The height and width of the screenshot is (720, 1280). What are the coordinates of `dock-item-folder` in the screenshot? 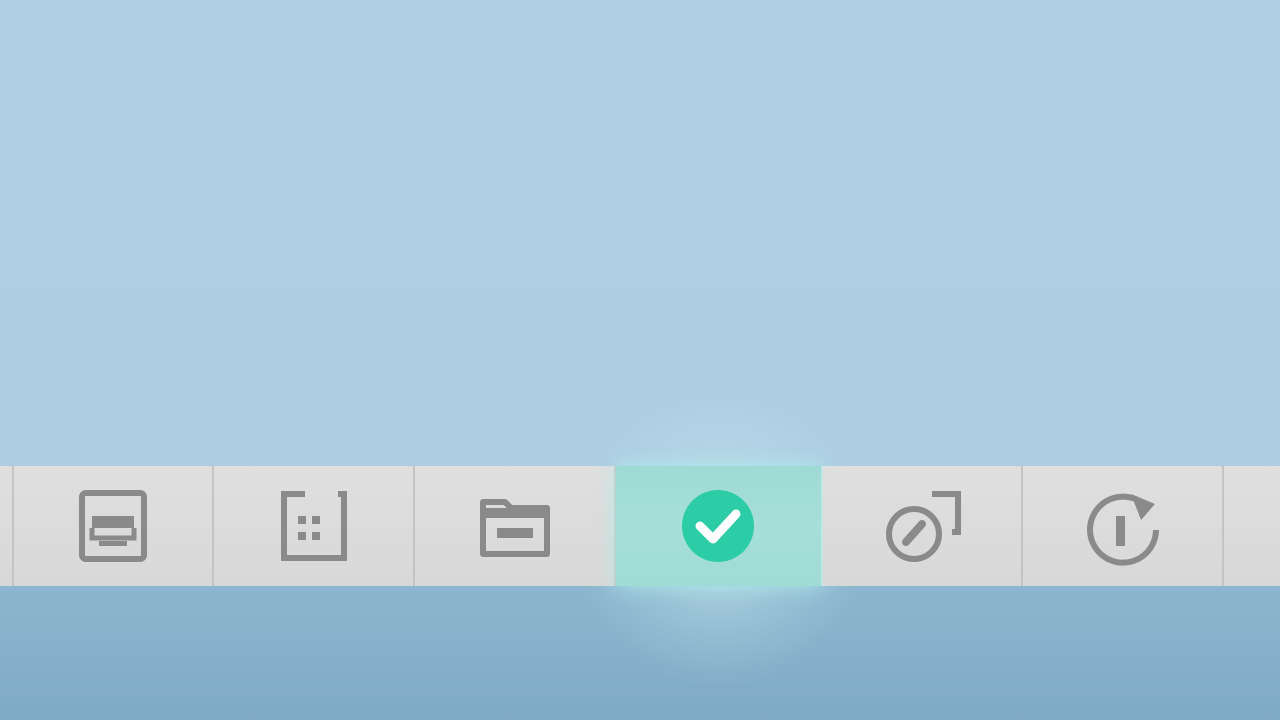 It's located at (515, 526).